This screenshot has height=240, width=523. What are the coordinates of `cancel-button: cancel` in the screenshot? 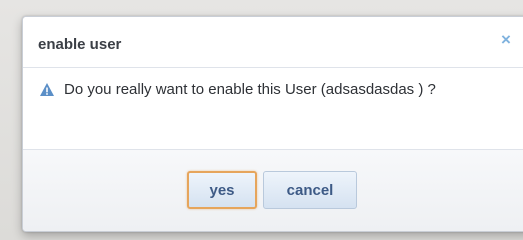 It's located at (310, 190).